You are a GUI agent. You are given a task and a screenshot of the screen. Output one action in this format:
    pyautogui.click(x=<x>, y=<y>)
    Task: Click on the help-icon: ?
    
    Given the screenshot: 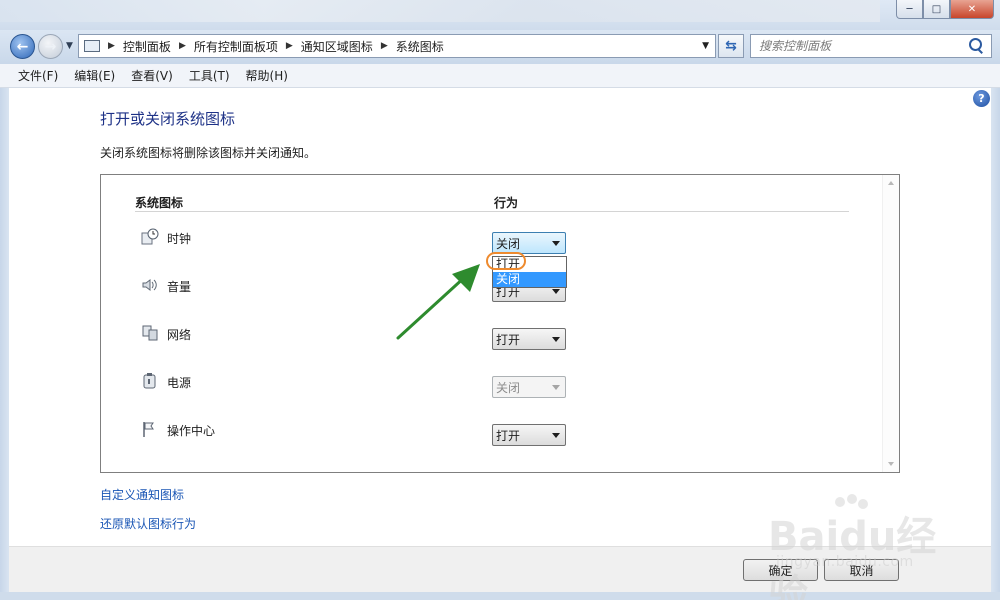 What is the action you would take?
    pyautogui.click(x=981, y=98)
    